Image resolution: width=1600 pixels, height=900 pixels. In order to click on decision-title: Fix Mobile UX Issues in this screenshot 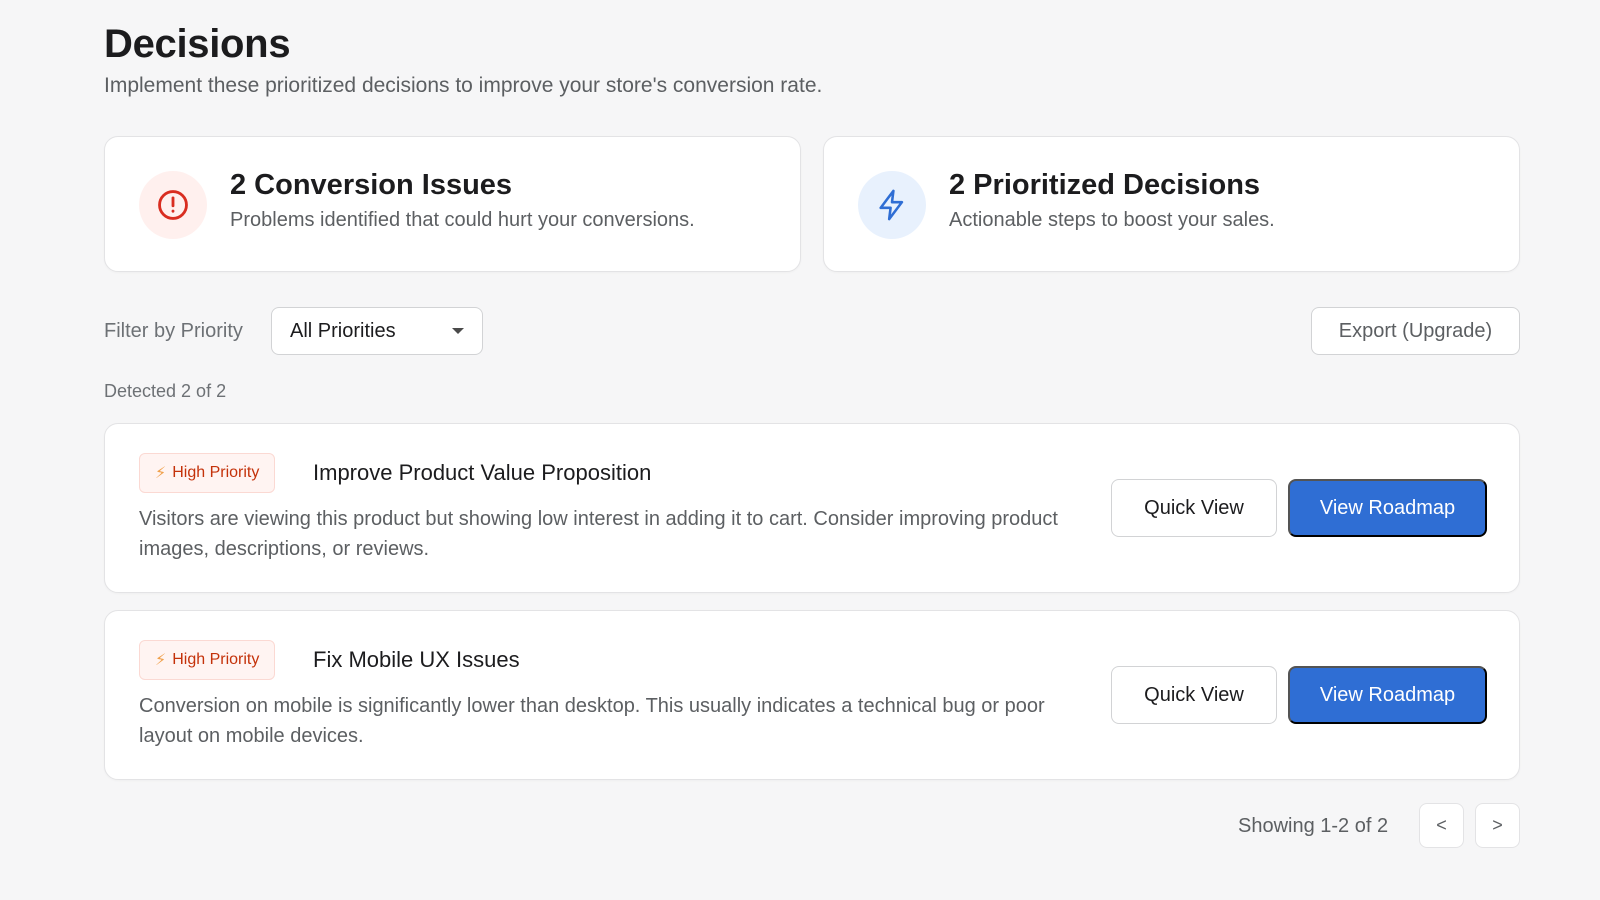, I will do `click(416, 659)`.